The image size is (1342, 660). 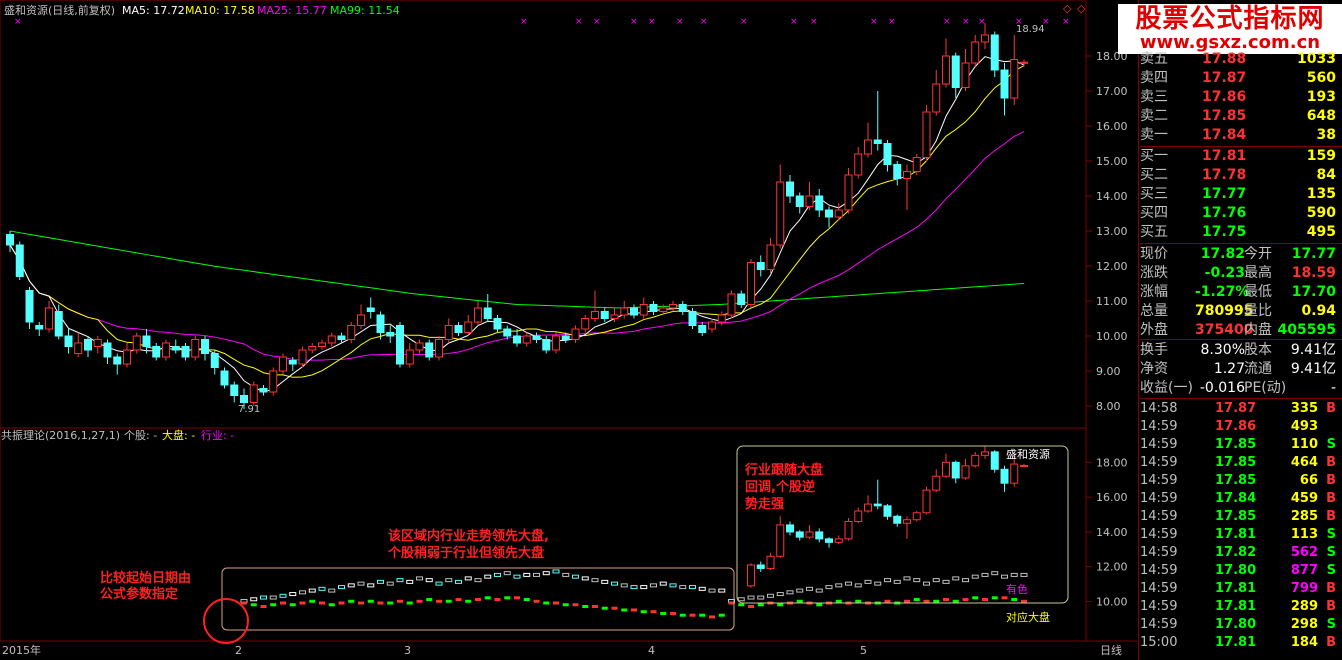 I want to click on quote-label-1: 涨跌, so click(x=1154, y=273).